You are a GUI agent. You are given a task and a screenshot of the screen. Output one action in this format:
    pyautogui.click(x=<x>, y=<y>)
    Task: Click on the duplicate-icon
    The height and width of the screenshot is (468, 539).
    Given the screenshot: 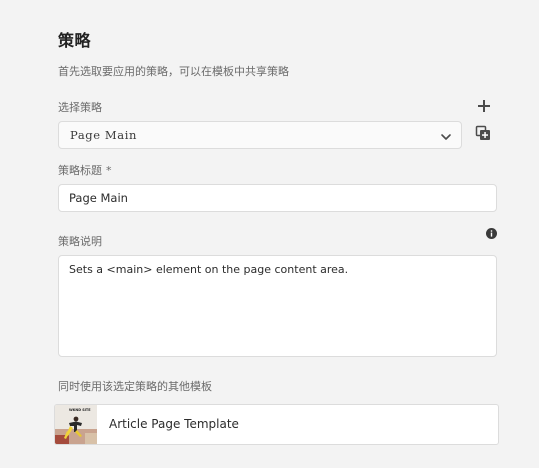 What is the action you would take?
    pyautogui.click(x=483, y=133)
    